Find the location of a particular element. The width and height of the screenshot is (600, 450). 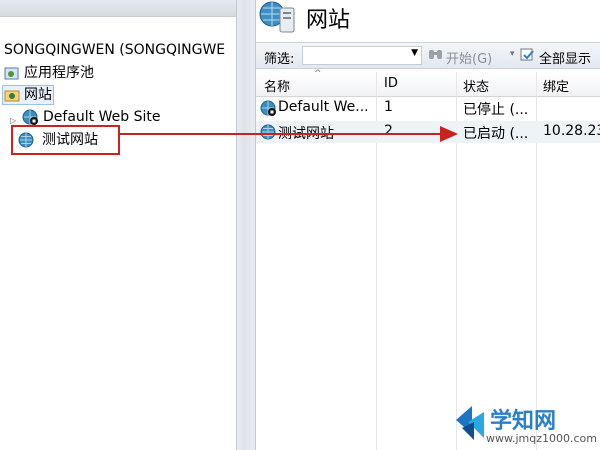

annotation-arrow is located at coordinates (289, 134).